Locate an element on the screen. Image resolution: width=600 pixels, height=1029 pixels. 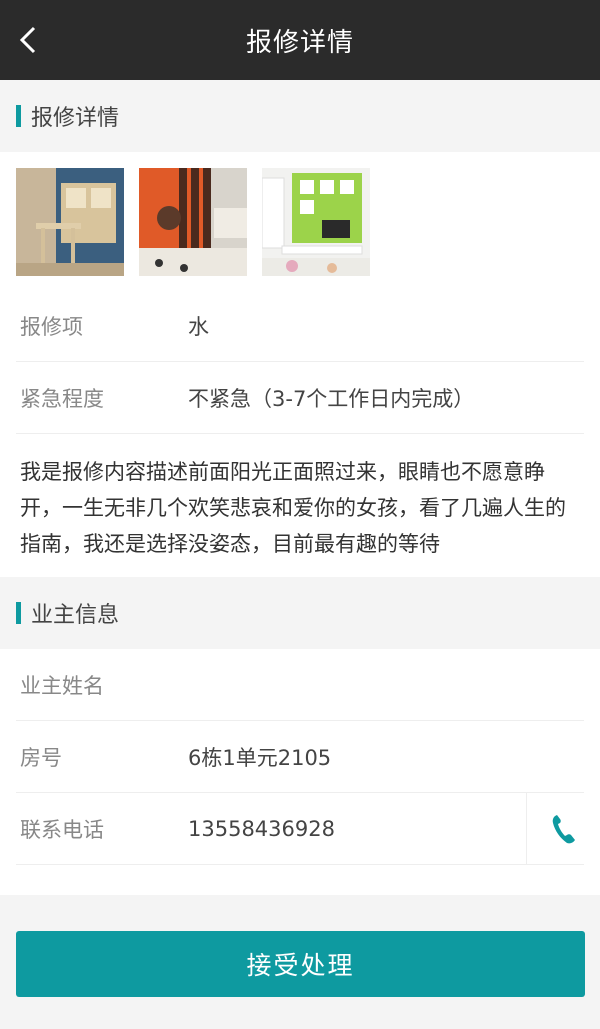
accept-button: 接受处理 is located at coordinates (300, 964).